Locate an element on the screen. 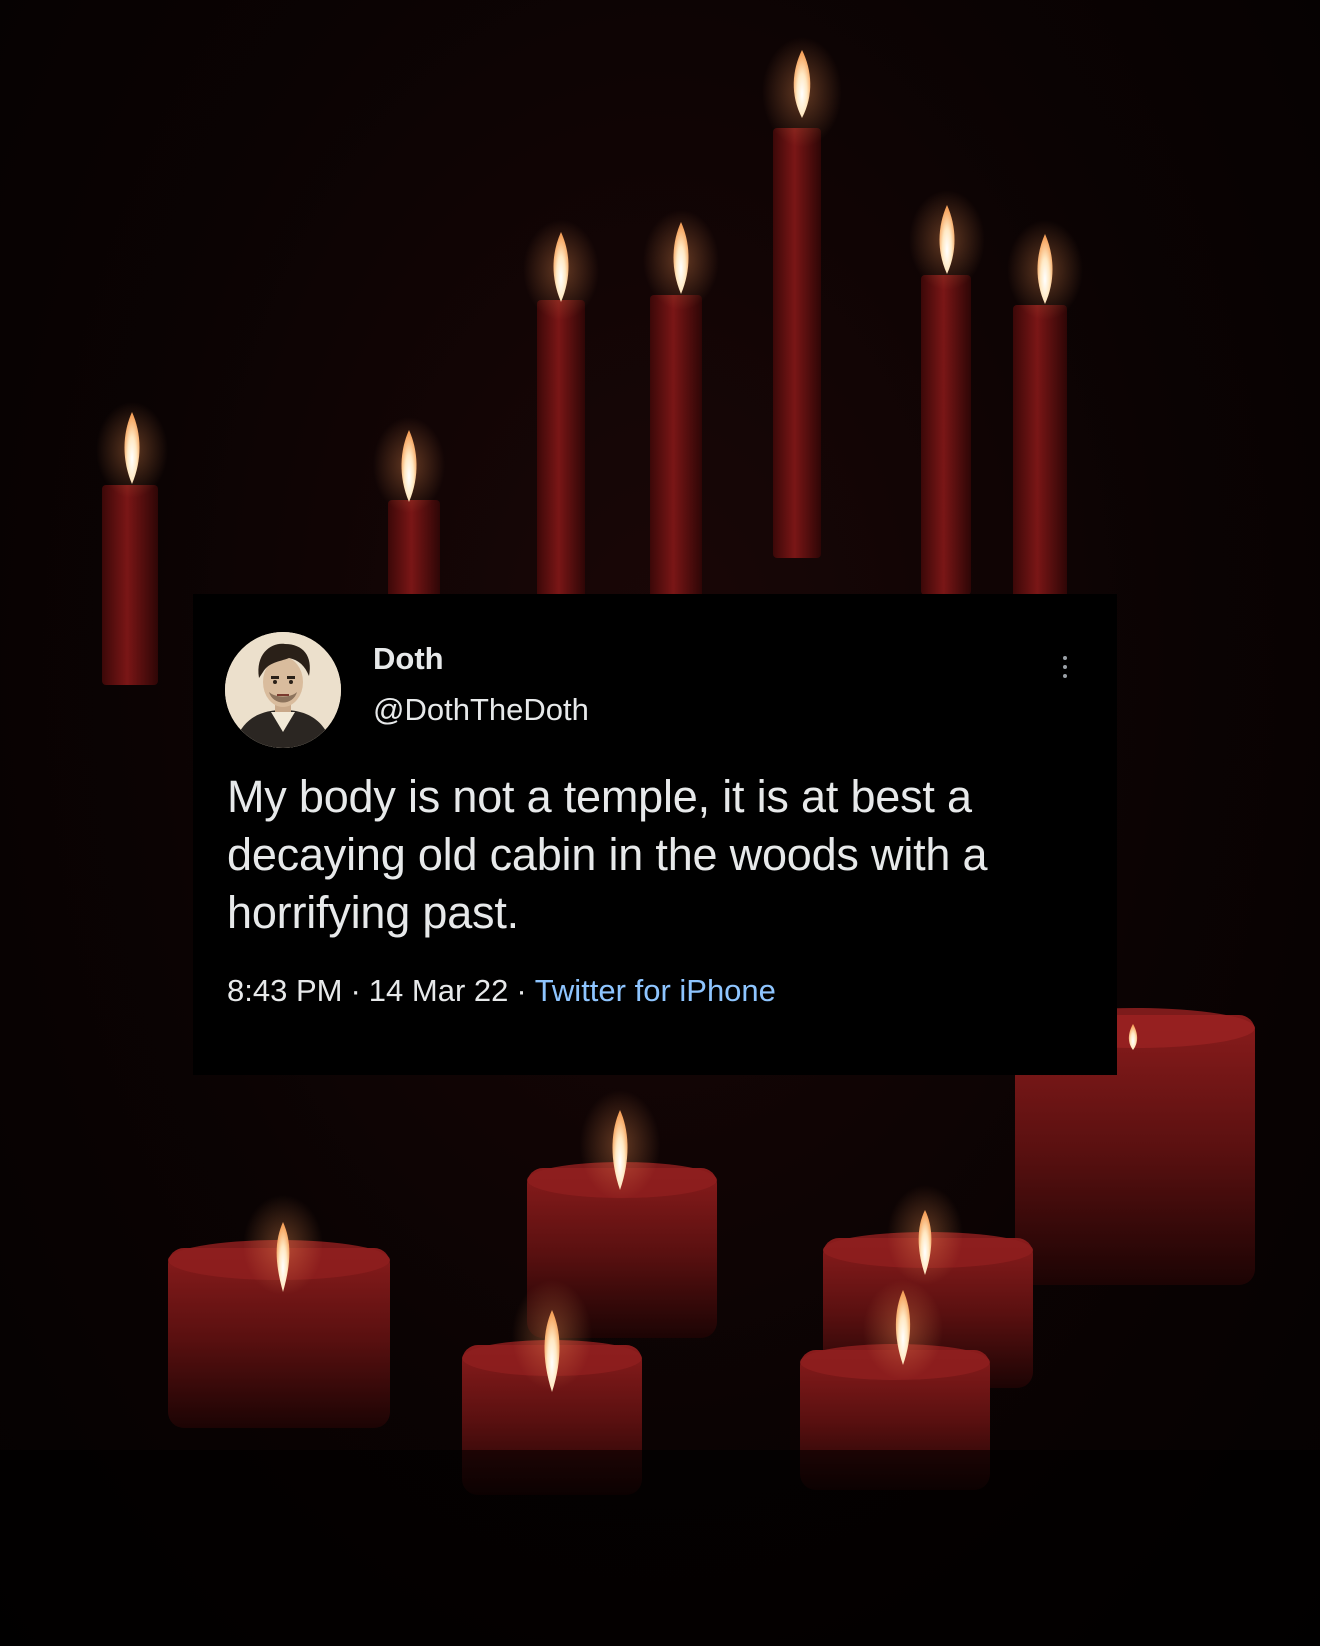 This screenshot has width=1320, height=1646. bottom-shadow is located at coordinates (660, 1548).